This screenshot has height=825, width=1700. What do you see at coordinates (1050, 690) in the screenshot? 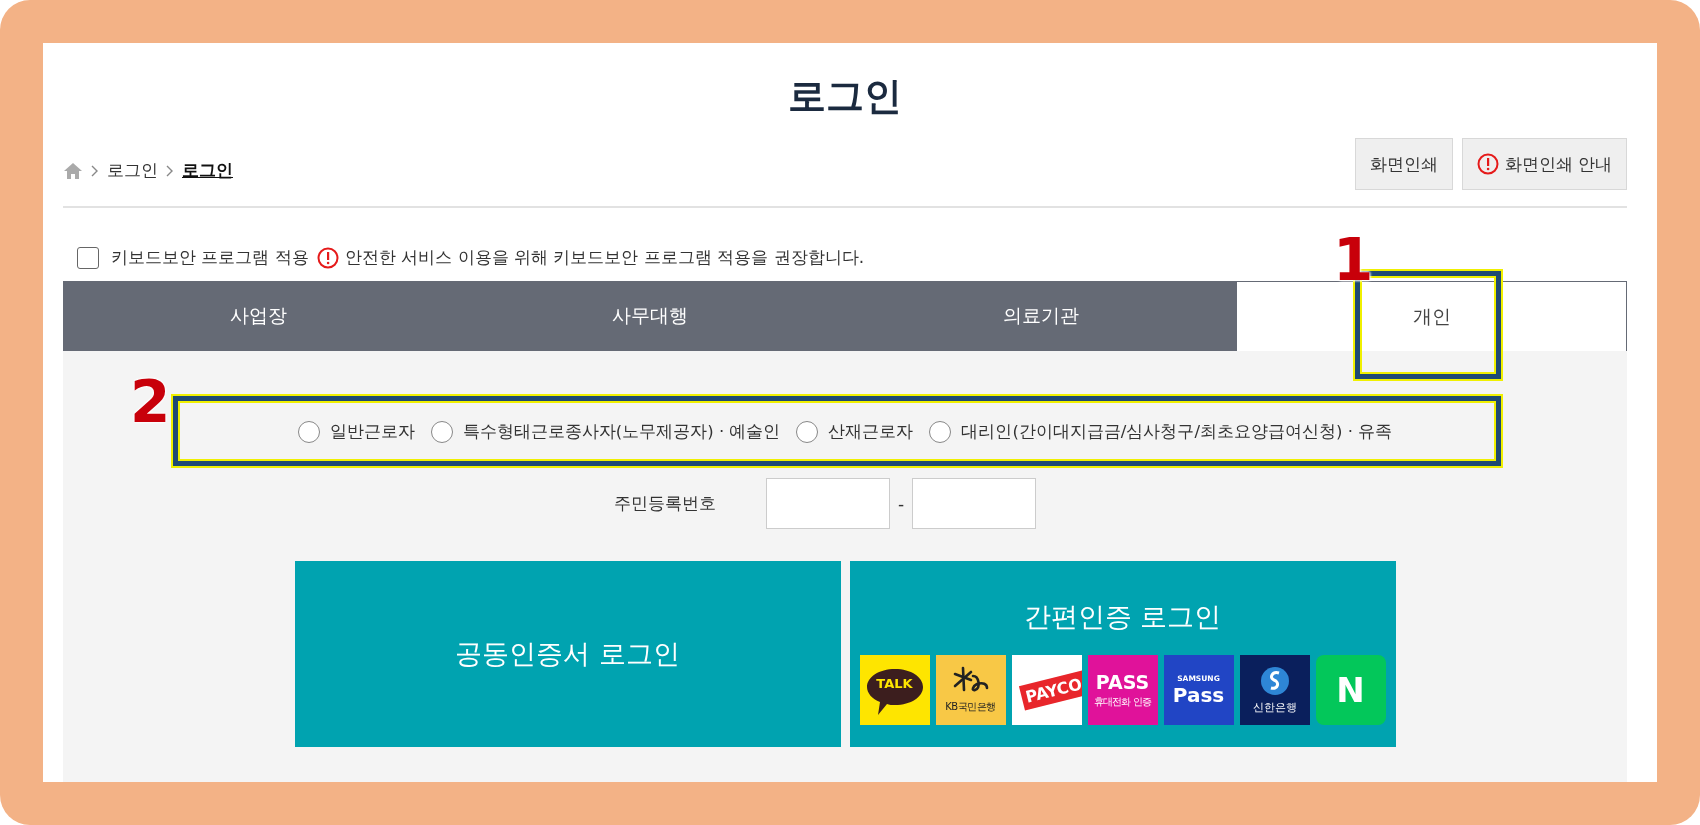
I see `payco-logo: PAYCO` at bounding box center [1050, 690].